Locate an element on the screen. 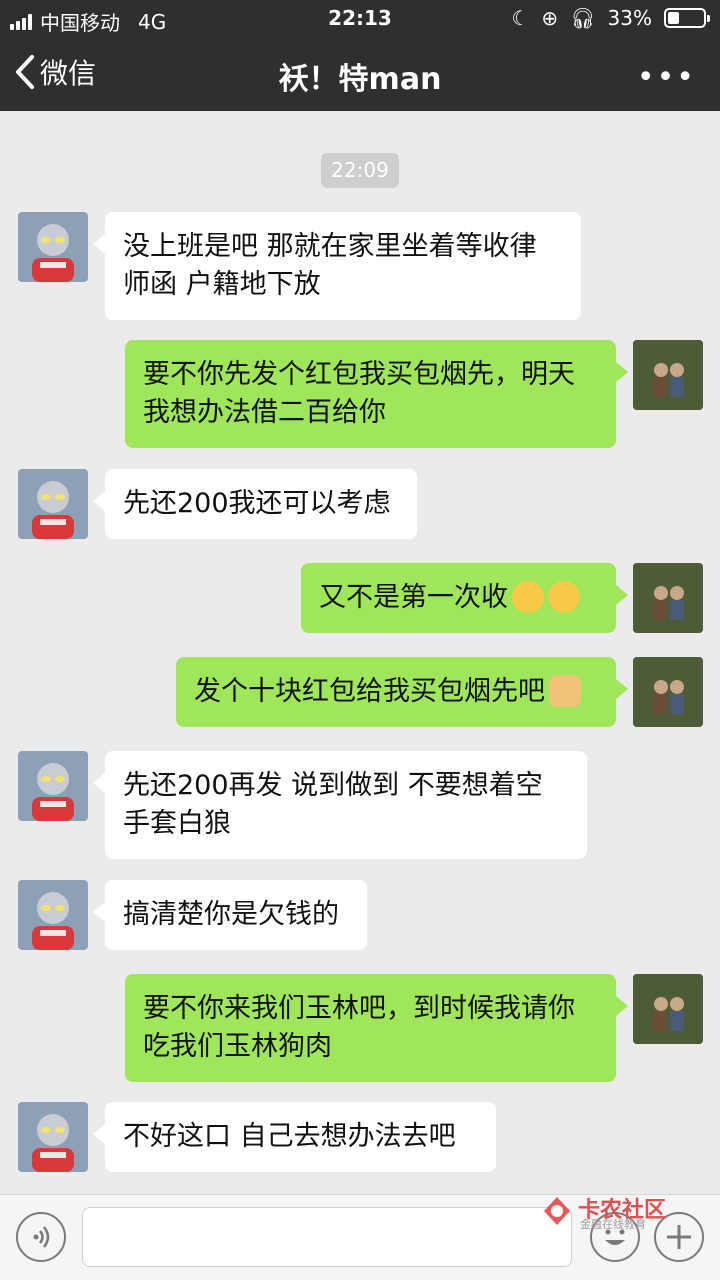 The width and height of the screenshot is (720, 1280). message-bubble: 没上班是吧 那就在家里坐着等收律师函 户籍地下放 is located at coordinates (337, 266).